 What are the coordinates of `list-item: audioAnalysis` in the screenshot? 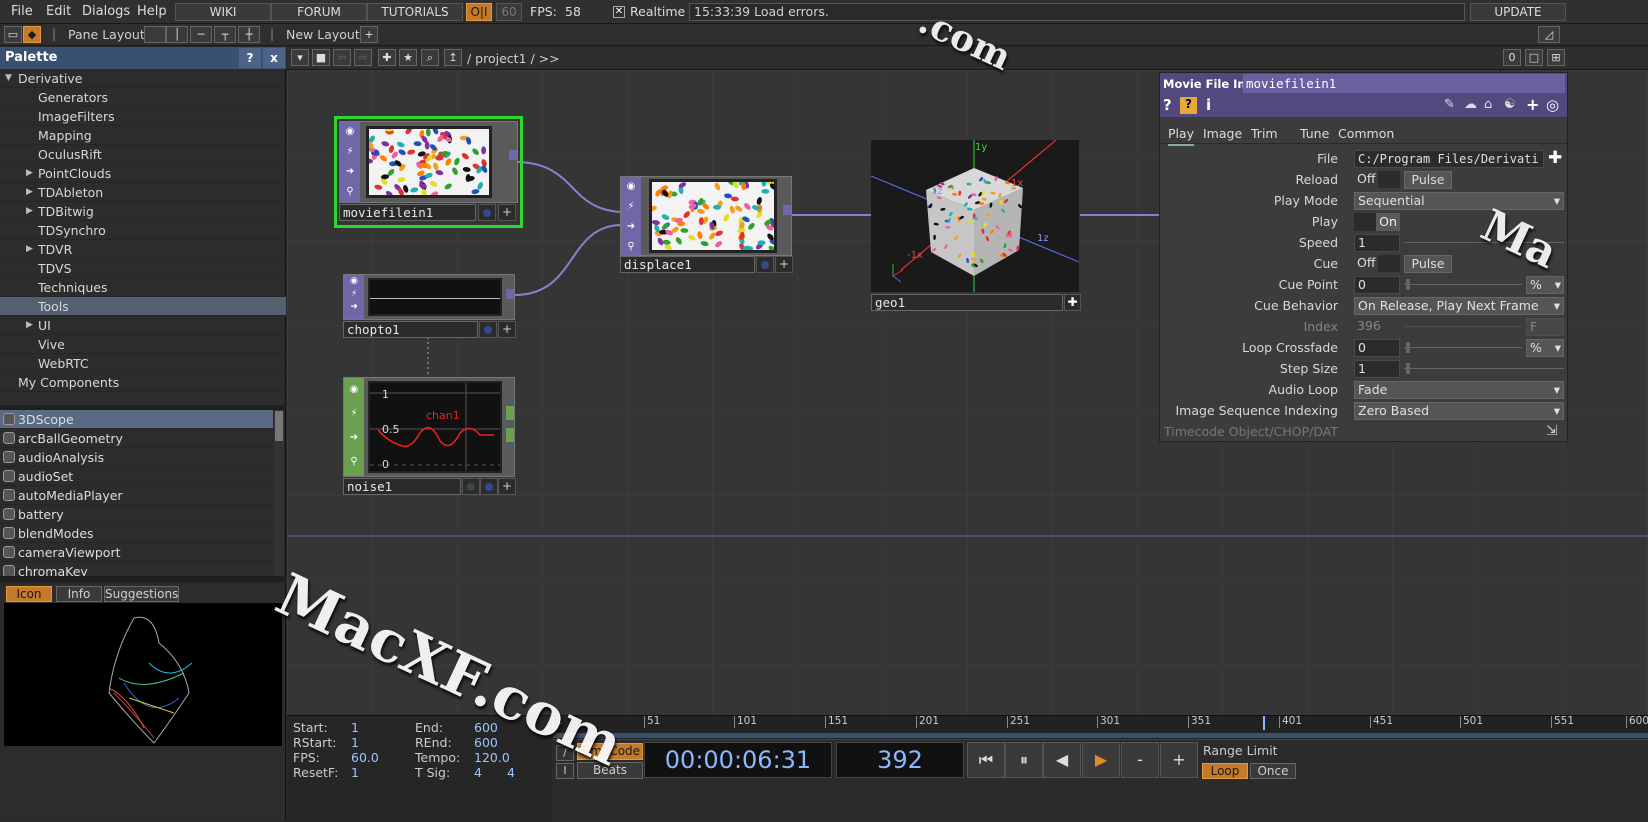 It's located at (136, 457).